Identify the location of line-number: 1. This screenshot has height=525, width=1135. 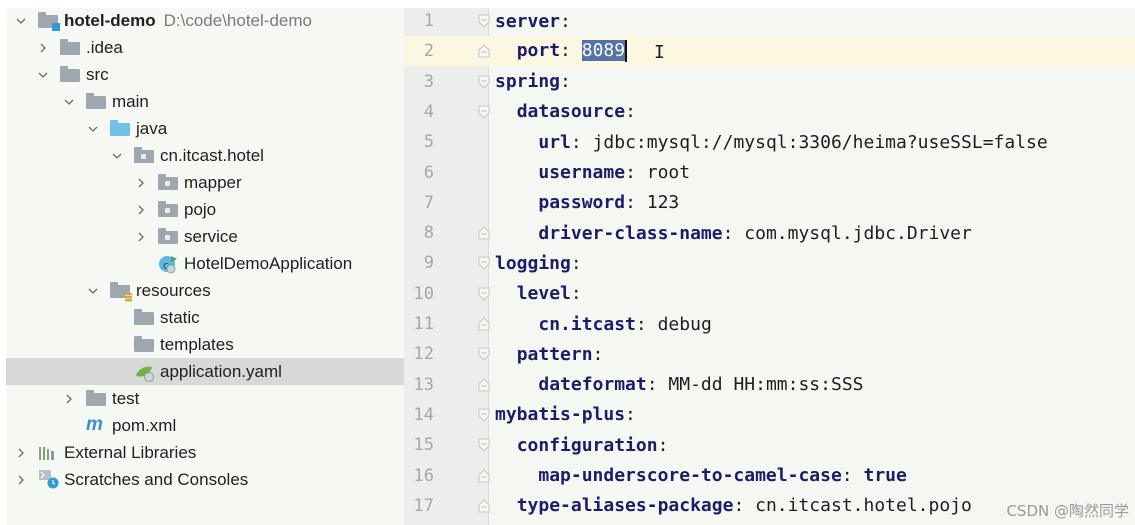
(428, 21).